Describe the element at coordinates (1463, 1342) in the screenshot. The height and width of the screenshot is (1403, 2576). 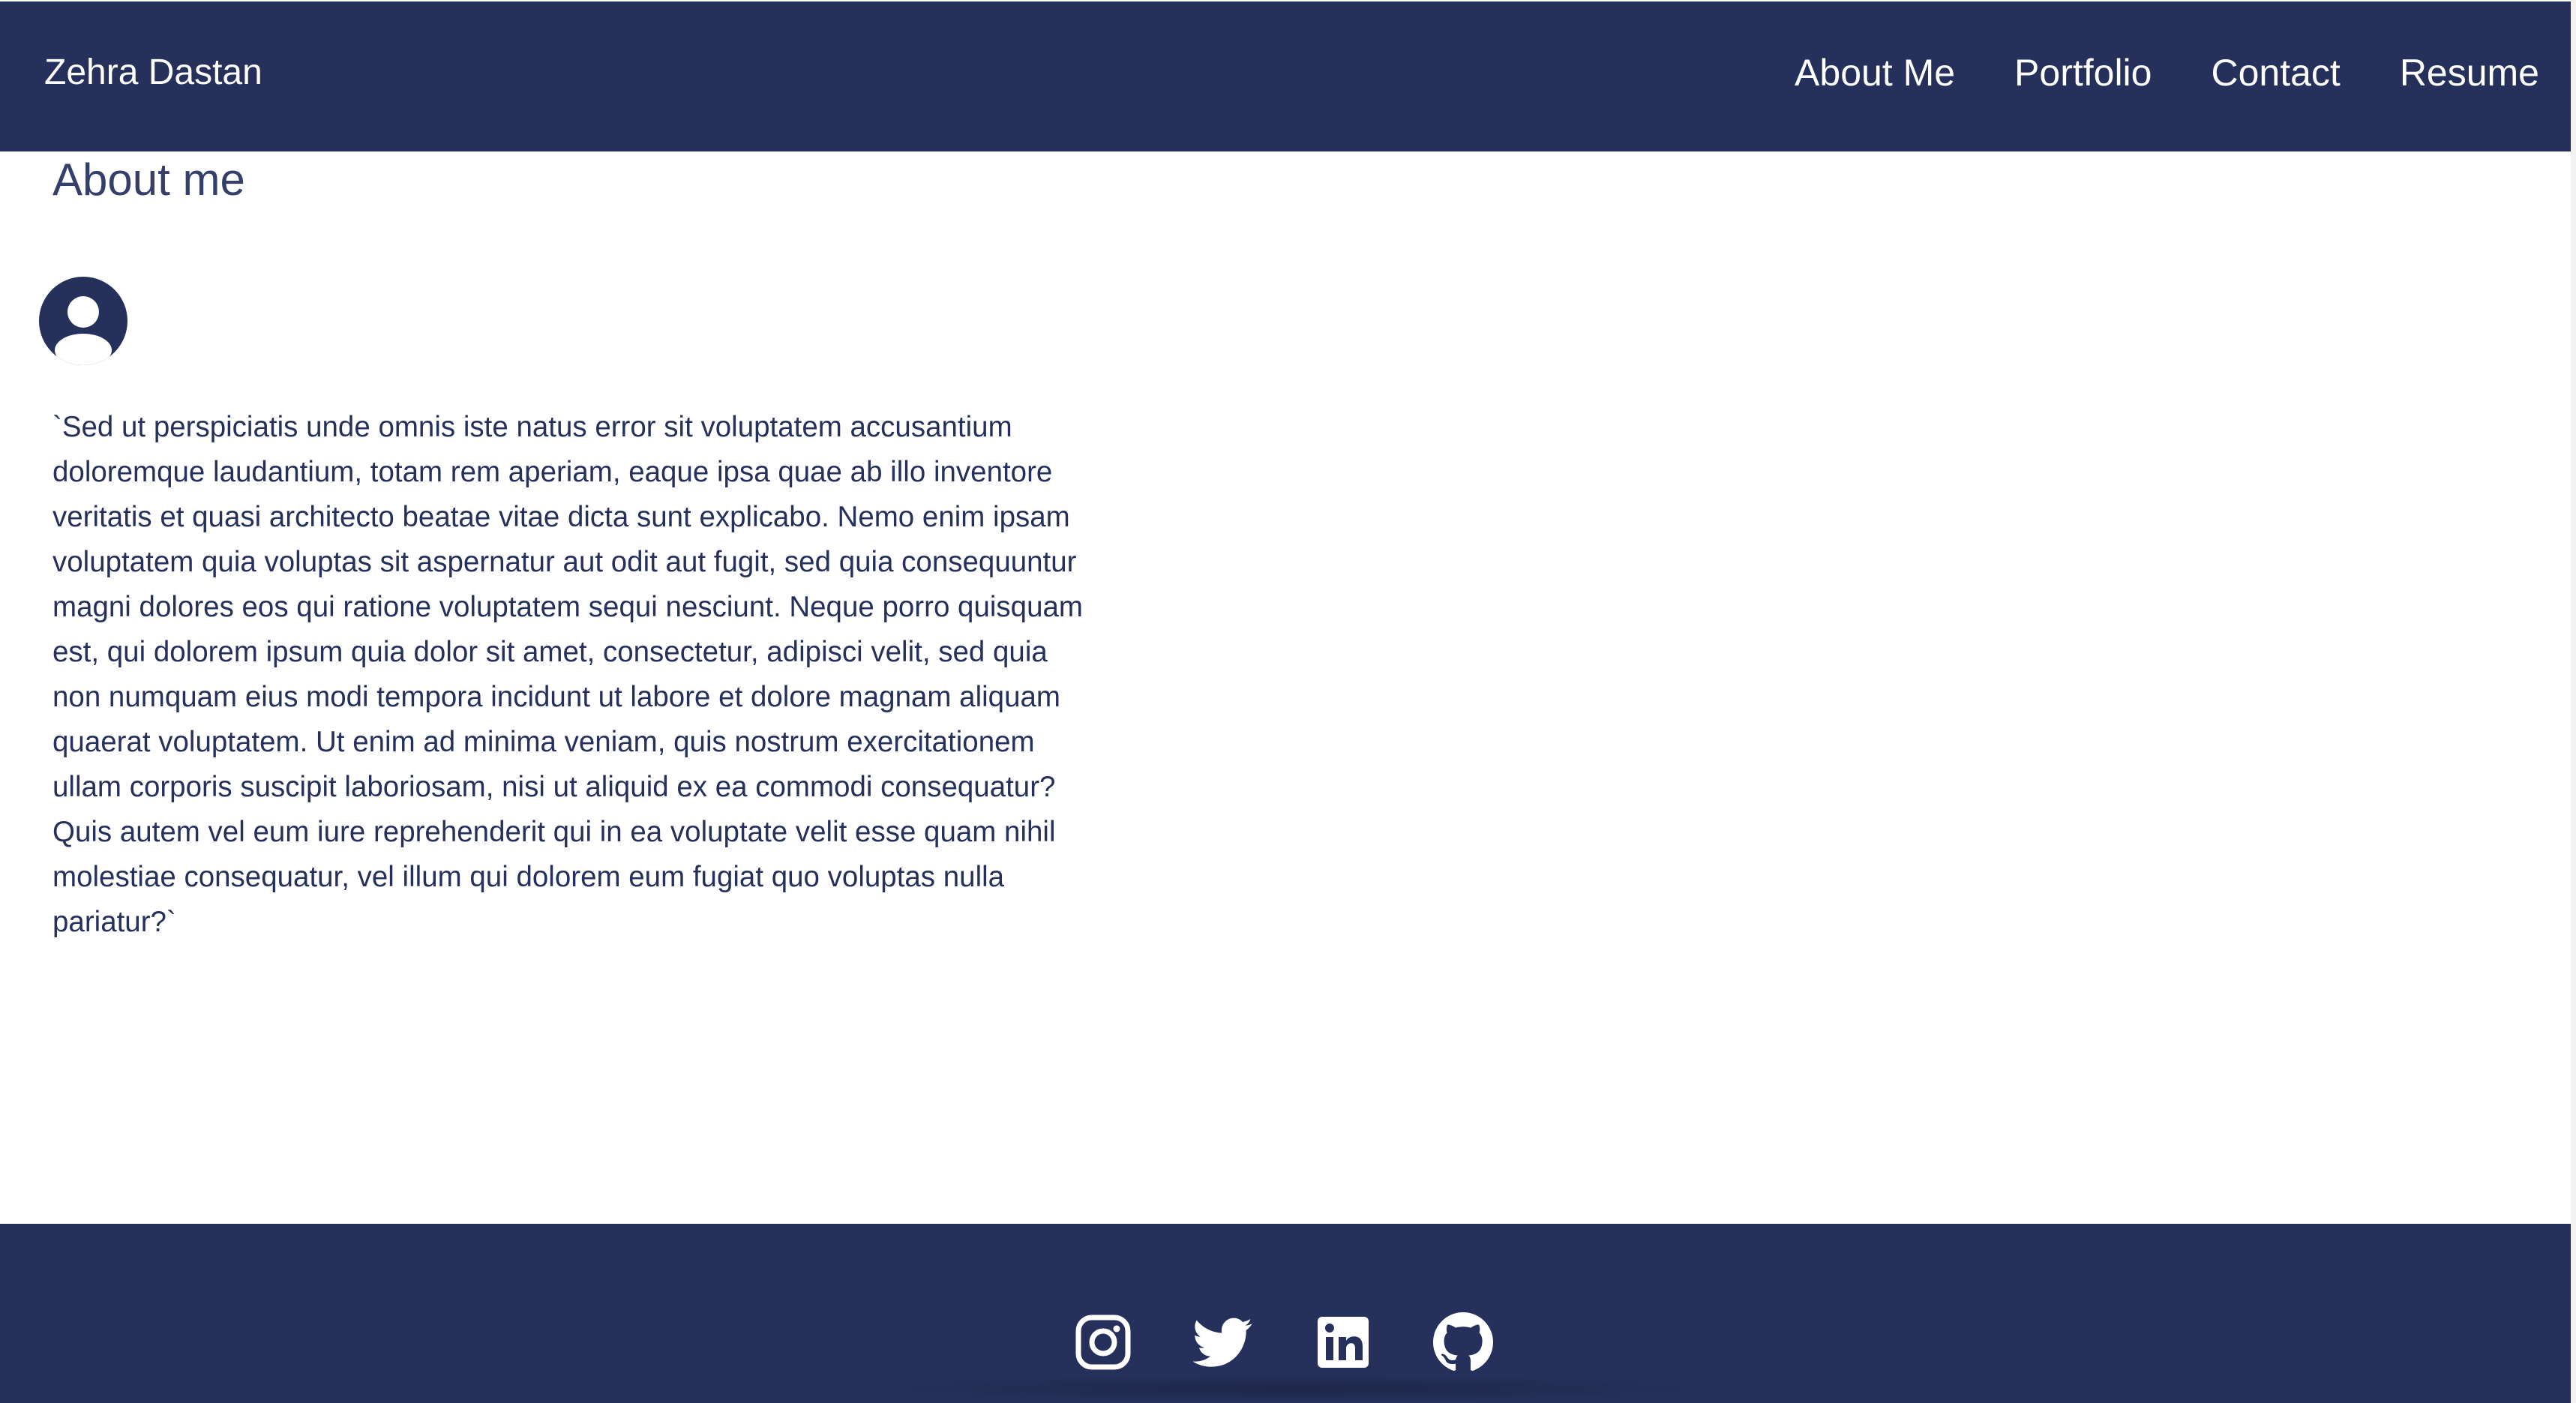
I see `github-icon` at that location.